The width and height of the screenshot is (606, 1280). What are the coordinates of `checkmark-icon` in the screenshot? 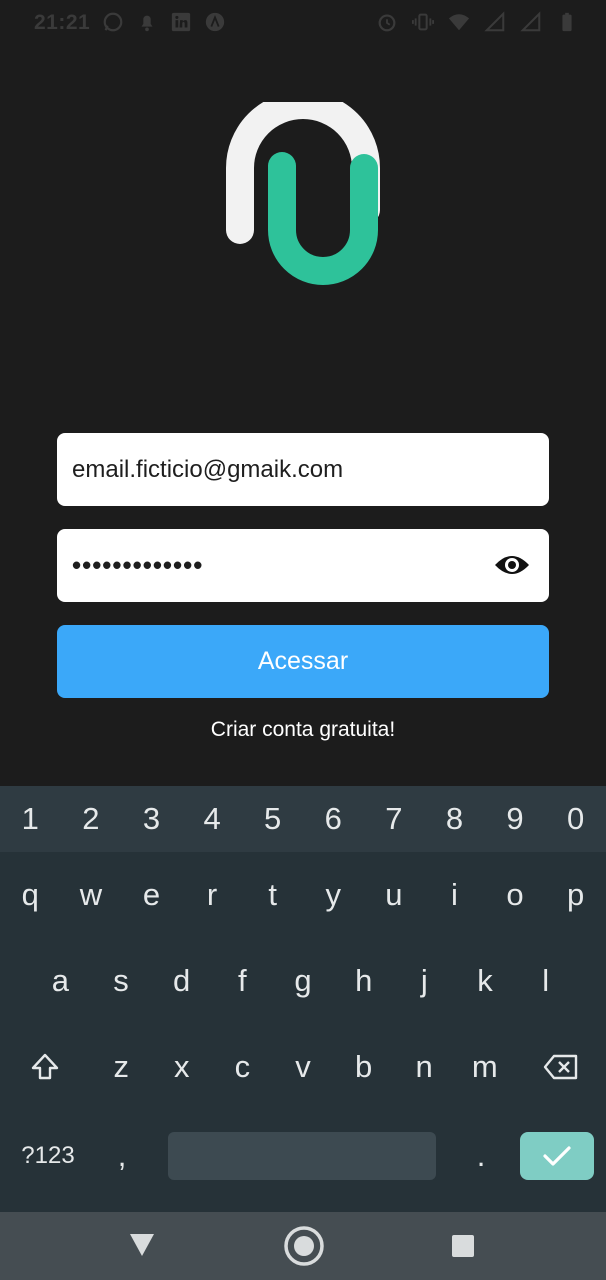 It's located at (557, 1156).